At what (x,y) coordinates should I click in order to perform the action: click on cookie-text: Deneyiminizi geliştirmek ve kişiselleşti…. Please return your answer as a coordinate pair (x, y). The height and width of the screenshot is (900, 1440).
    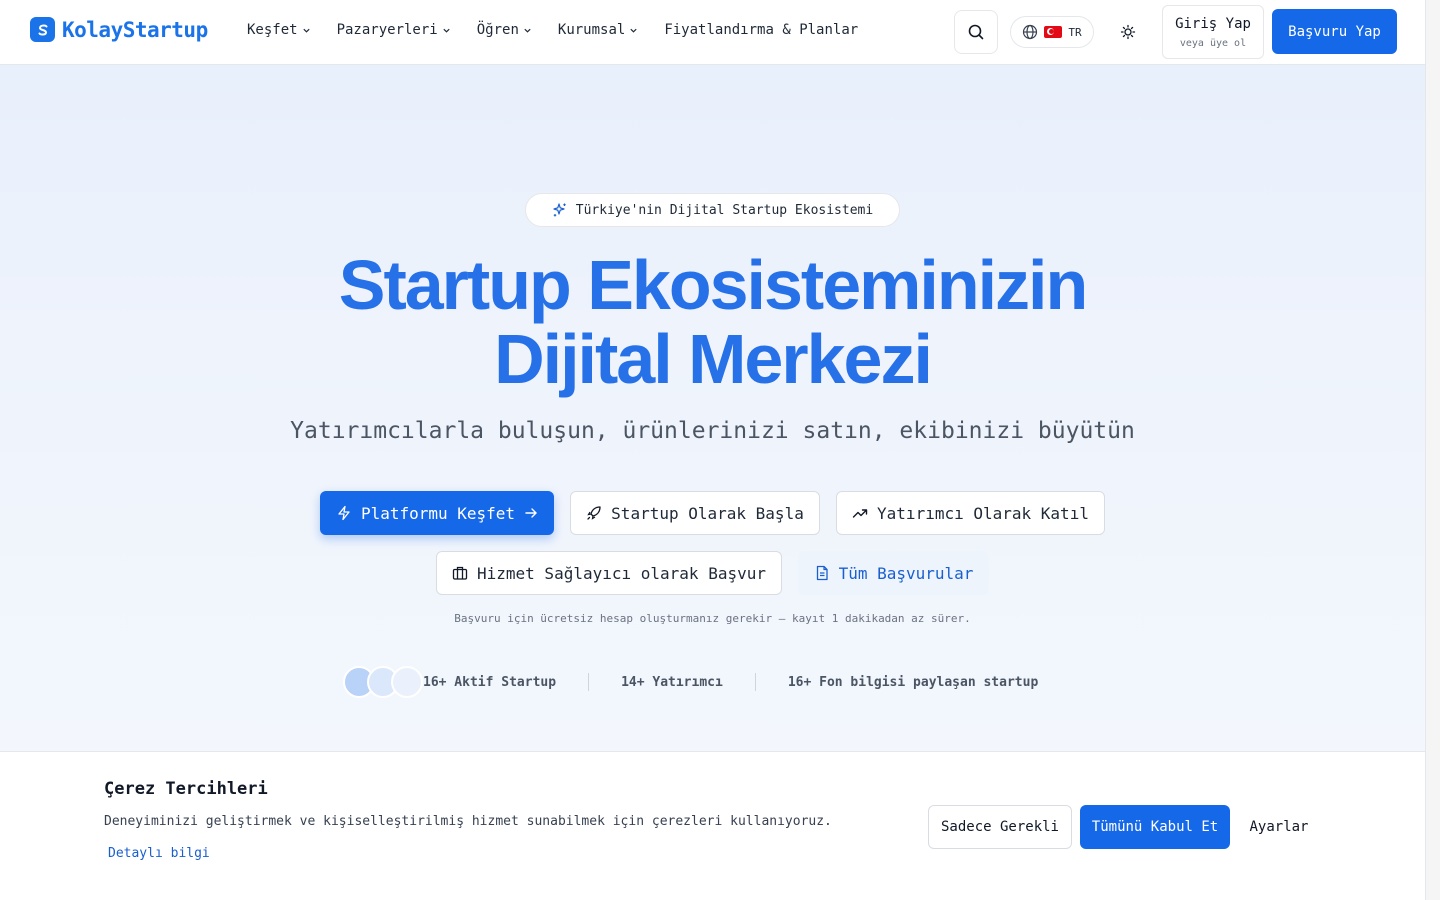
    Looking at the image, I should click on (468, 821).